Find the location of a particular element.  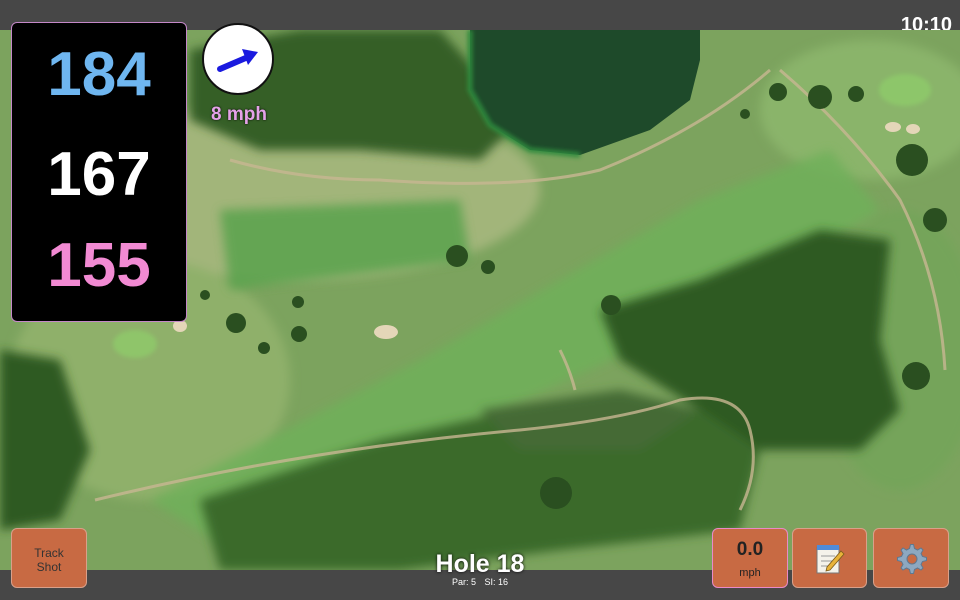

speed-unit: mph is located at coordinates (750, 573).